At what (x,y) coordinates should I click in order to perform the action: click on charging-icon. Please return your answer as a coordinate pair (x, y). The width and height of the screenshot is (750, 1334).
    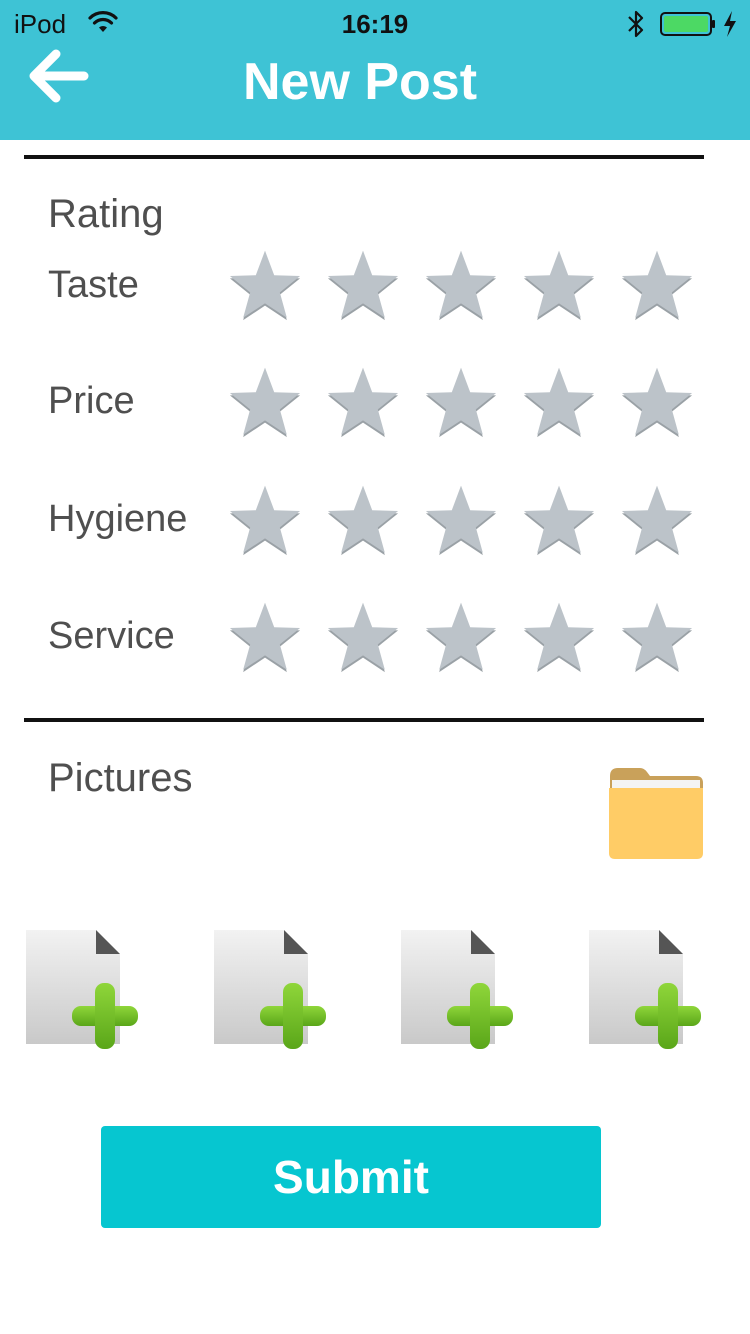
    Looking at the image, I should click on (730, 24).